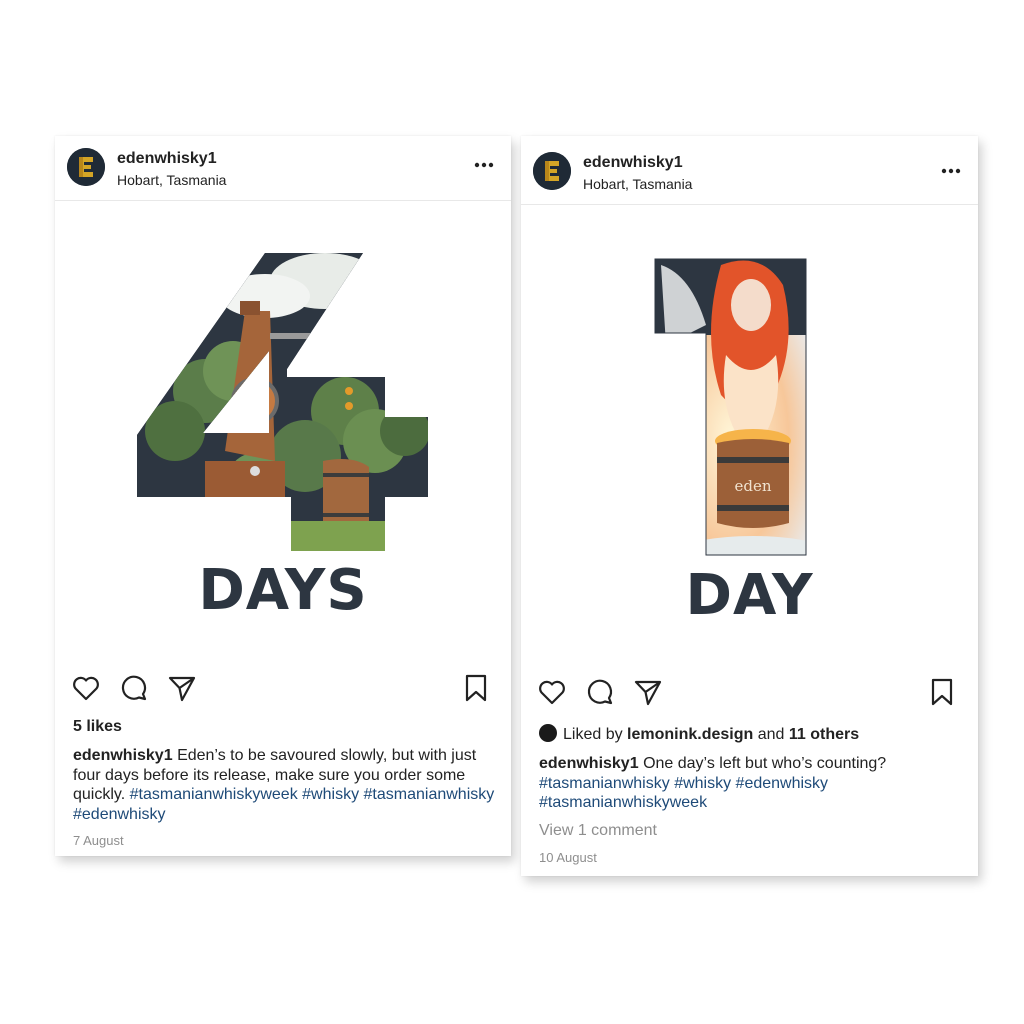  What do you see at coordinates (593, 734) in the screenshot?
I see `liked-by-prefix: Liked by` at bounding box center [593, 734].